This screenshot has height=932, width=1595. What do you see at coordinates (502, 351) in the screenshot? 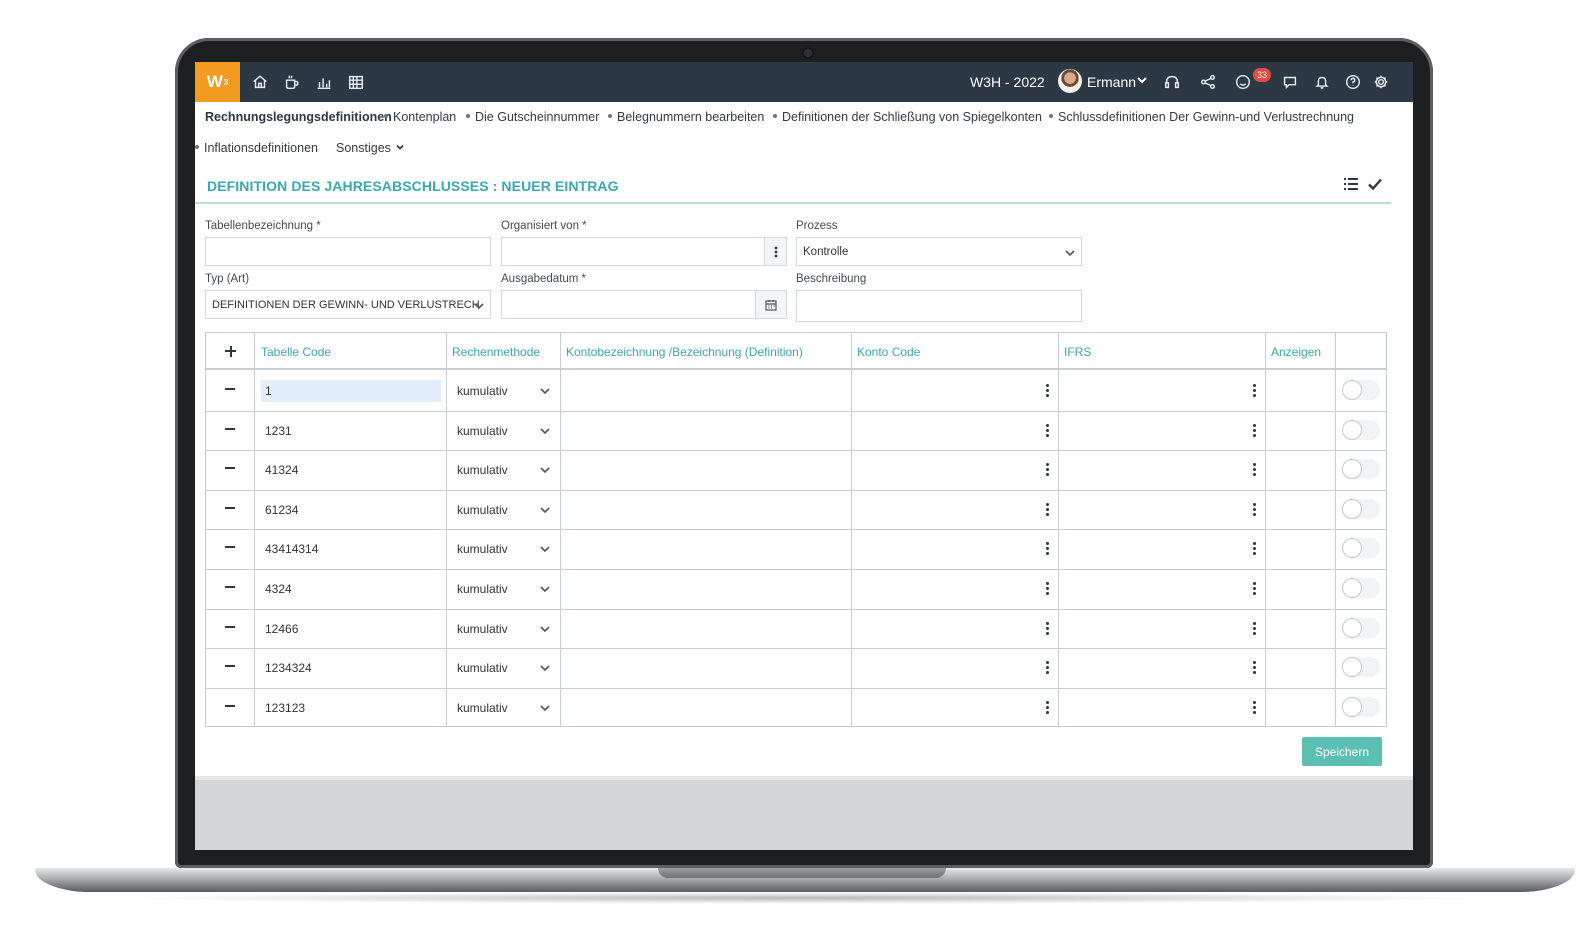
I see `col-header-method: Rechenmethode` at bounding box center [502, 351].